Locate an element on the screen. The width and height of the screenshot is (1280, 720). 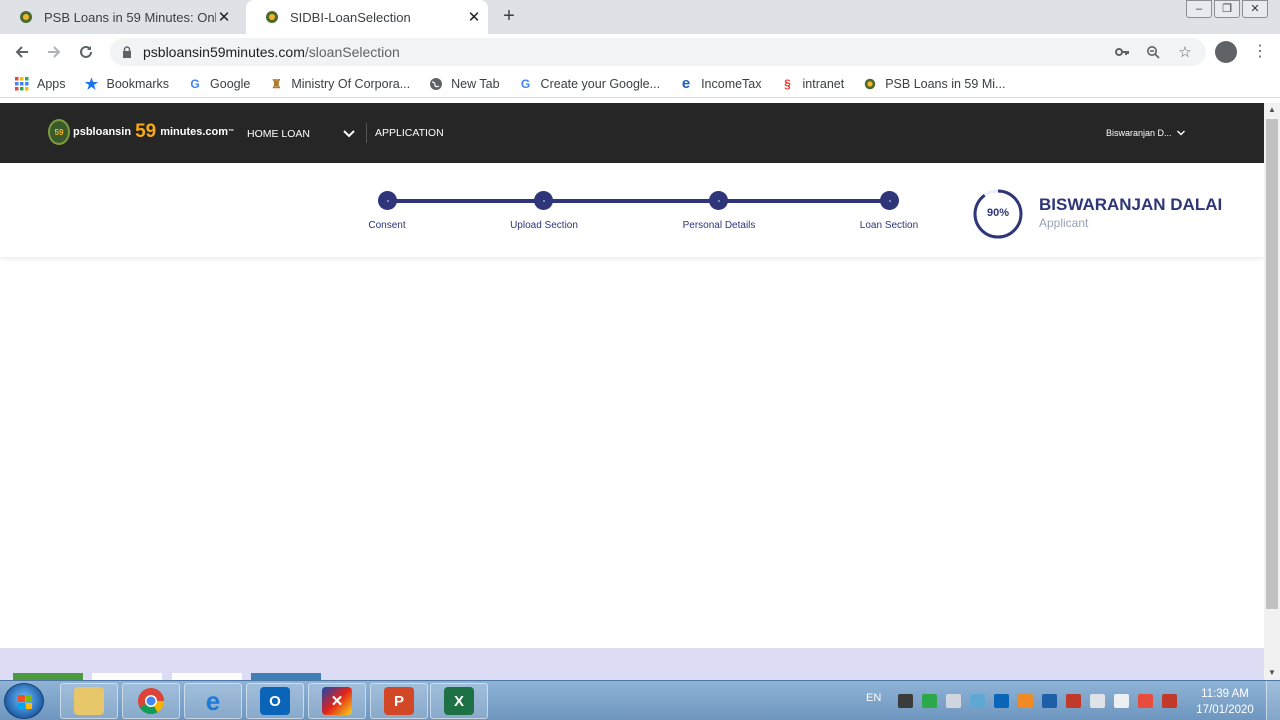
close-window-button: ✕ is located at coordinates (1255, 9).